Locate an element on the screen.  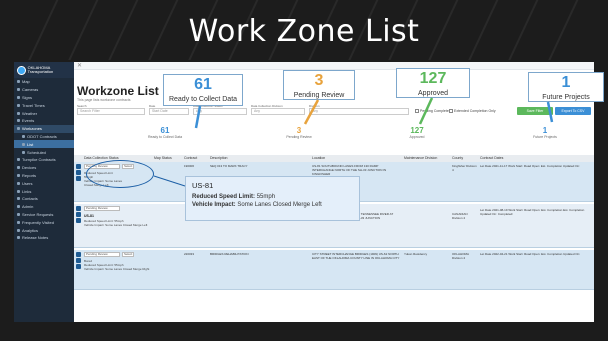
sidebar-item-label: Analytics is located at coordinates (30, 230).